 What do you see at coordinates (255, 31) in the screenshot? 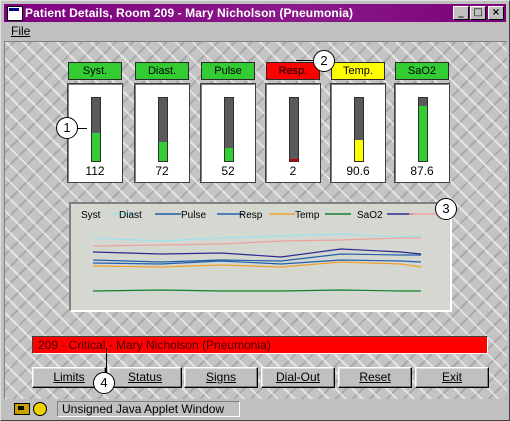
I see `menu-bar: File` at bounding box center [255, 31].